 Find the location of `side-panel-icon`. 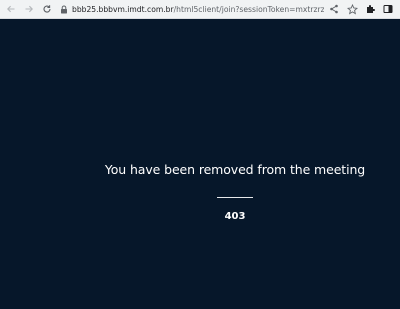

side-panel-icon is located at coordinates (388, 9).